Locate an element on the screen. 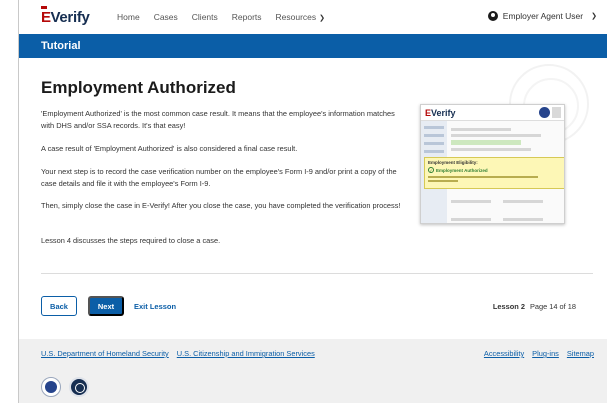 Image resolution: width=607 pixels, height=403 pixels. nav-item-resources-label: Resources is located at coordinates (296, 17).